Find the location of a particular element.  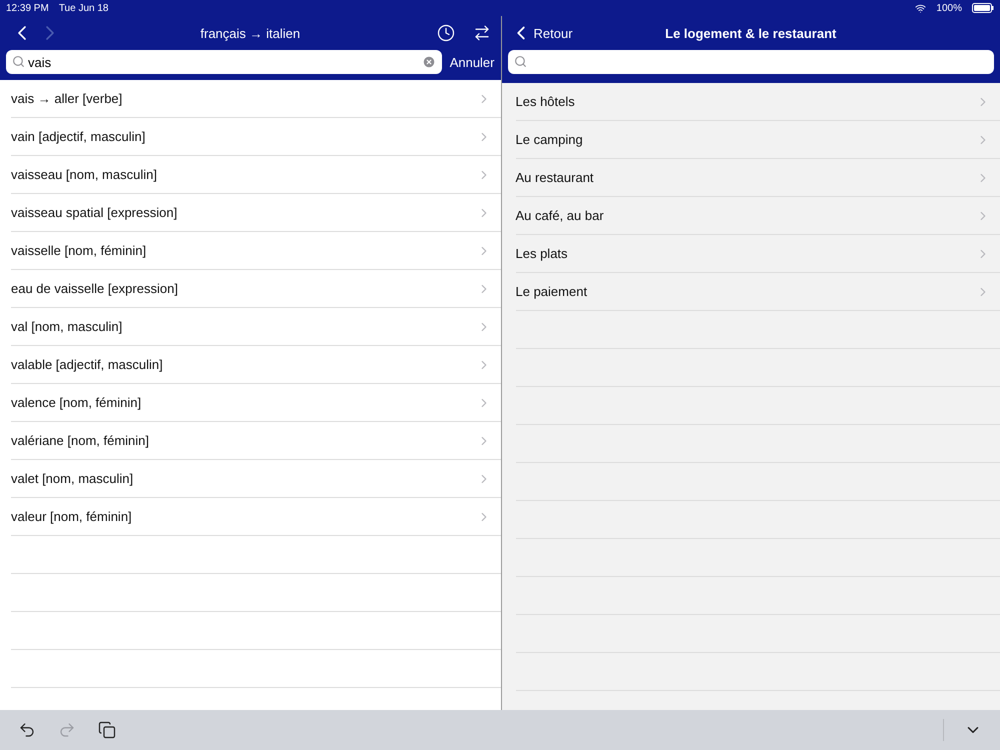

result-row: val [nom, masculin] is located at coordinates (255, 327).